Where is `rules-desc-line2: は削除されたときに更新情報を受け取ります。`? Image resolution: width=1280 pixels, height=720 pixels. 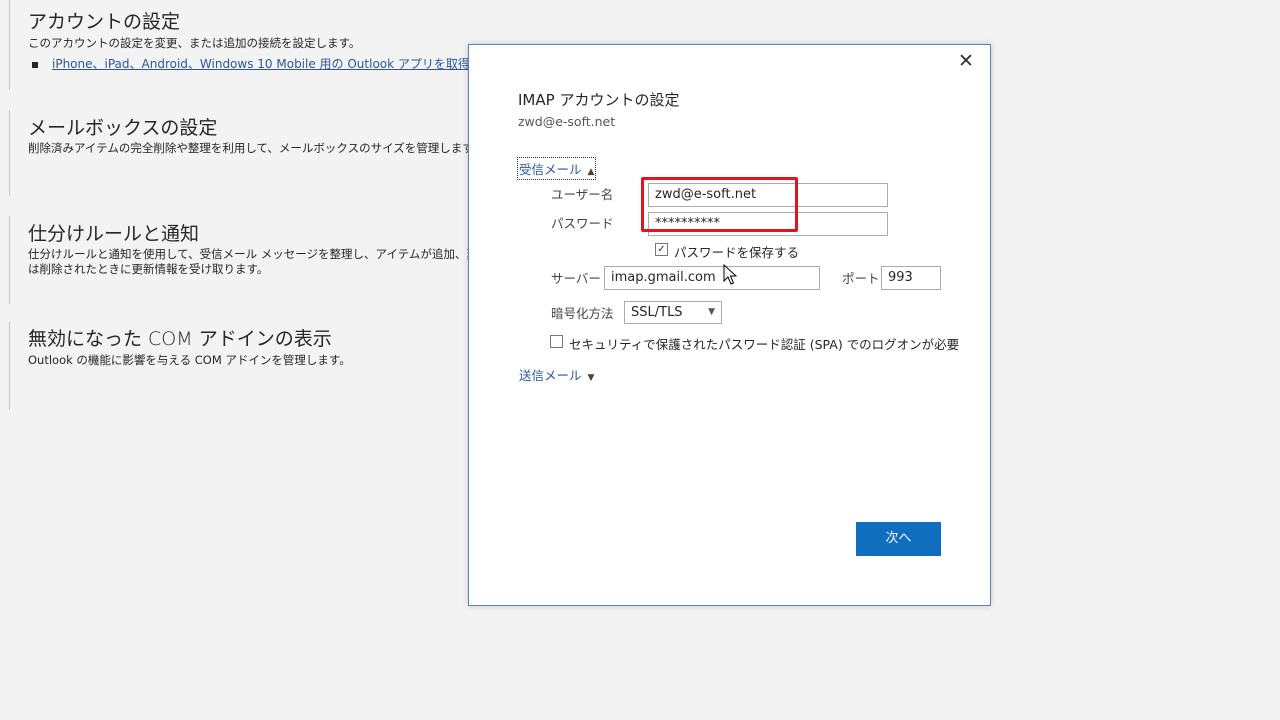
rules-desc-line2: は削除されたときに更新情報を受け取ります。 is located at coordinates (148, 269).